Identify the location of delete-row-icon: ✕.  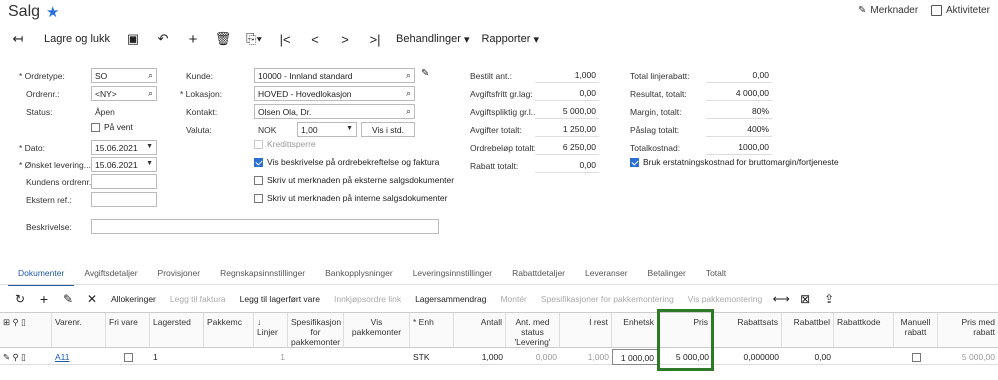
(92, 299).